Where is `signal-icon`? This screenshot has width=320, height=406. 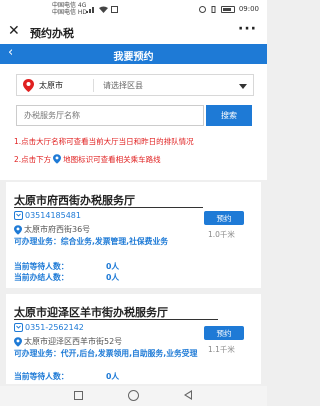
signal-icon is located at coordinates (90, 10).